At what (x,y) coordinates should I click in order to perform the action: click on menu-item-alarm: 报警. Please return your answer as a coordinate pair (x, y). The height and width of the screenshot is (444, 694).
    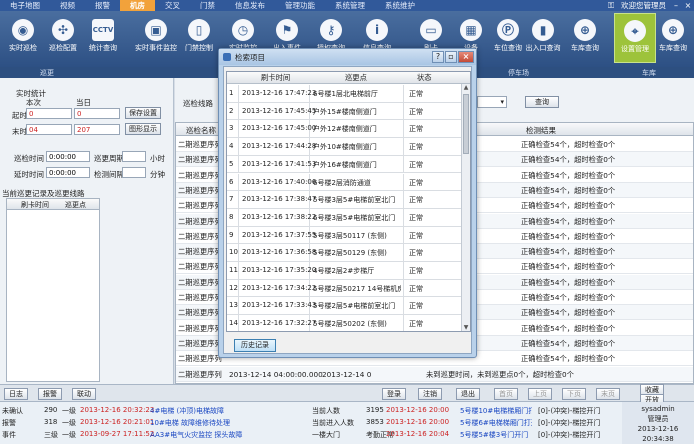
    Looking at the image, I should click on (102, 5).